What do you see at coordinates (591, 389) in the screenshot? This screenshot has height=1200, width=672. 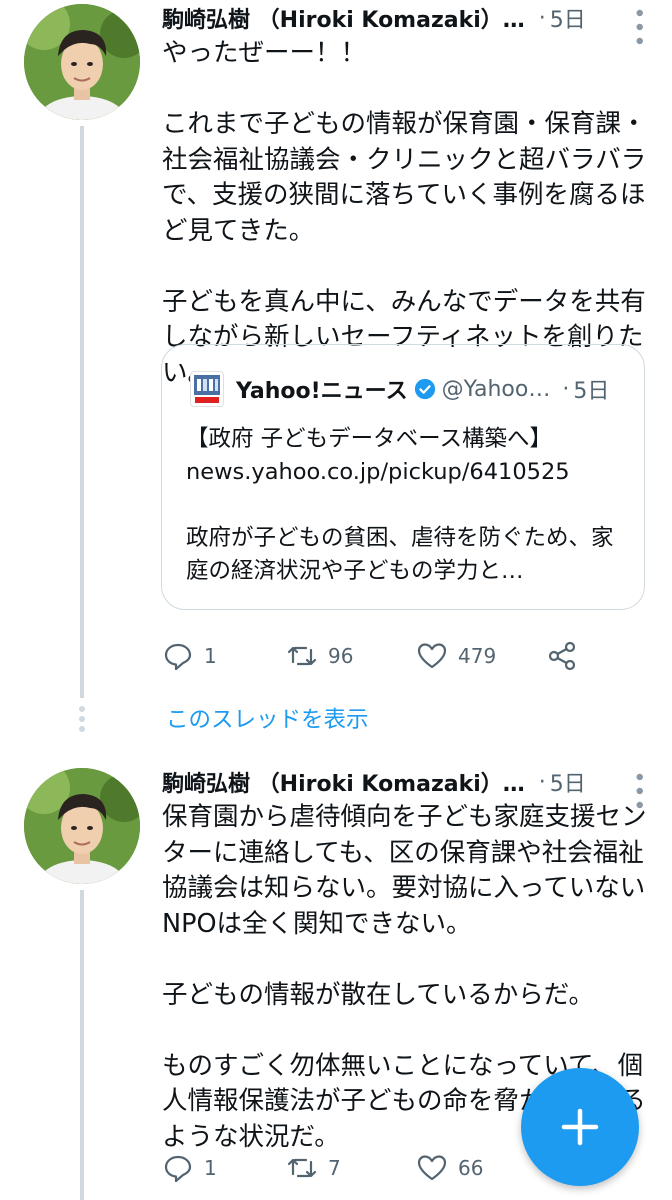 I see `quoted-timestamp: 5日` at bounding box center [591, 389].